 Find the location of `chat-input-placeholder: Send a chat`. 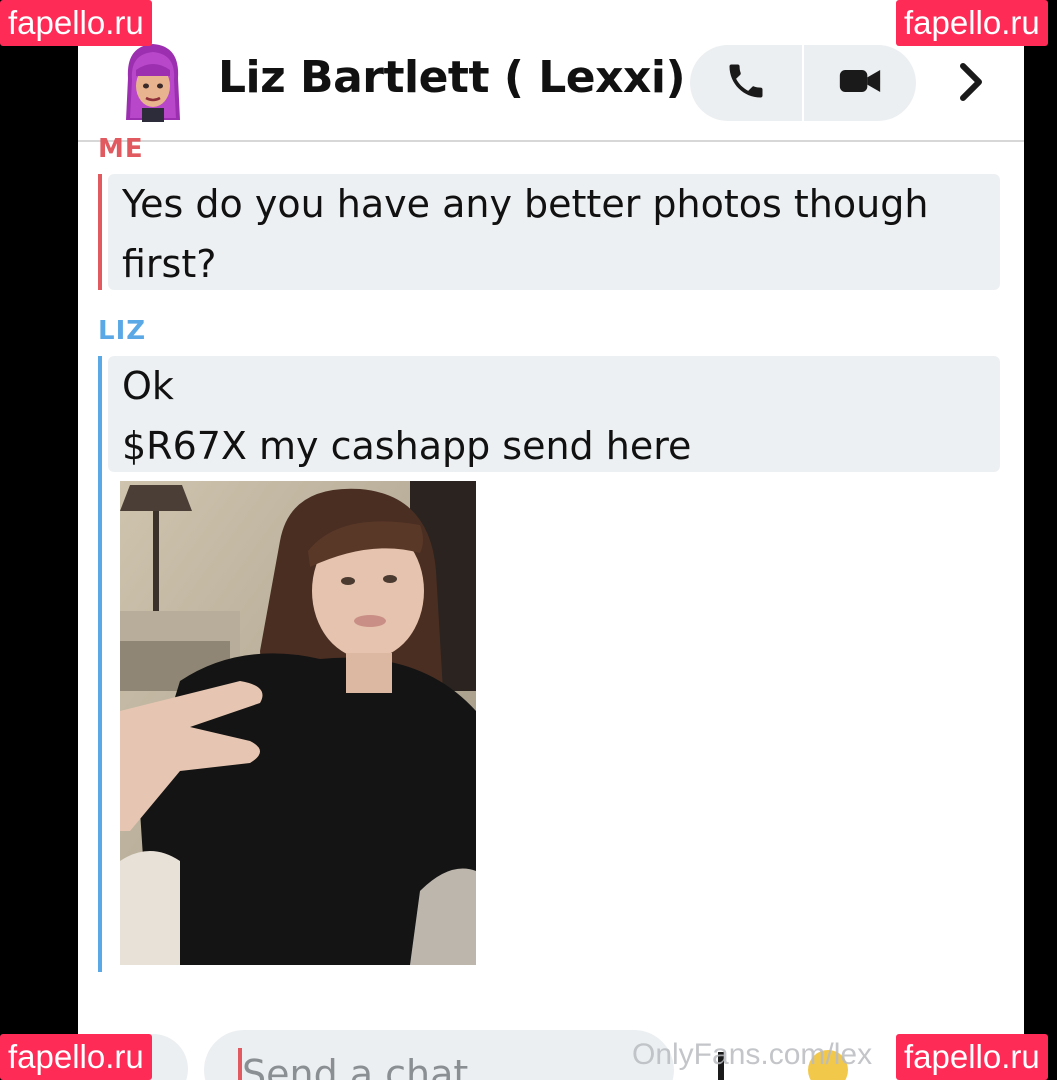

chat-input-placeholder: Send a chat is located at coordinates (355, 1066).